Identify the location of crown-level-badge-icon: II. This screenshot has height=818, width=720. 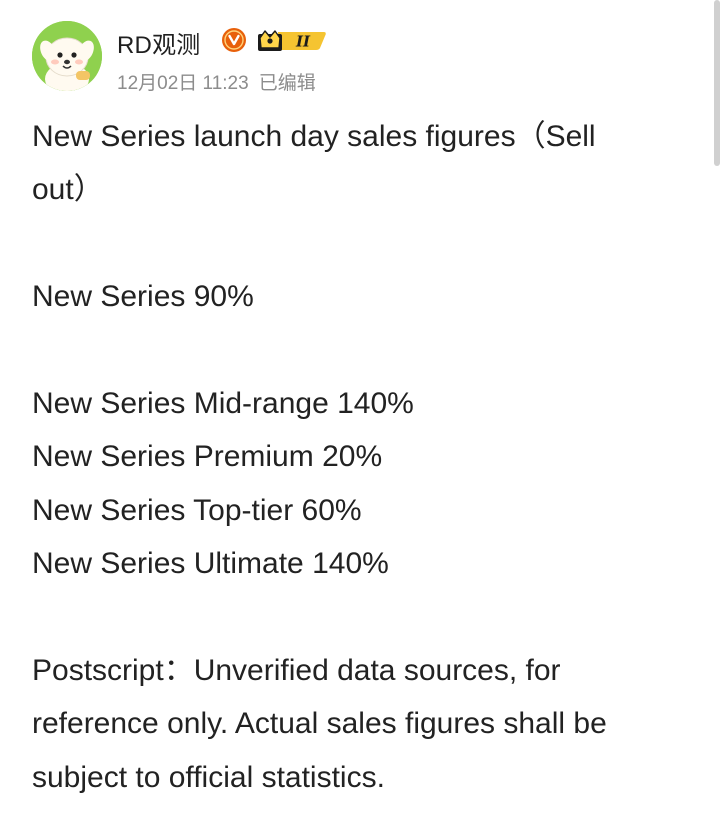
(292, 40).